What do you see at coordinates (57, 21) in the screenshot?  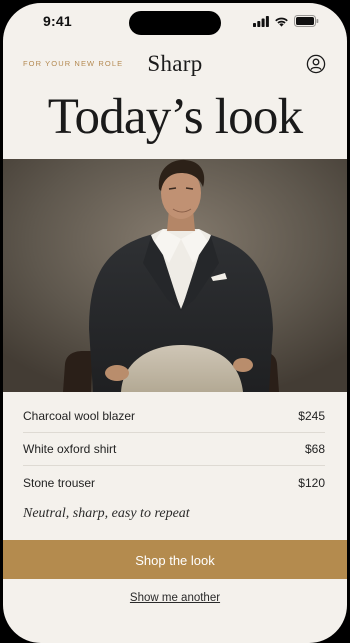 I see `status-time: 9:41` at bounding box center [57, 21].